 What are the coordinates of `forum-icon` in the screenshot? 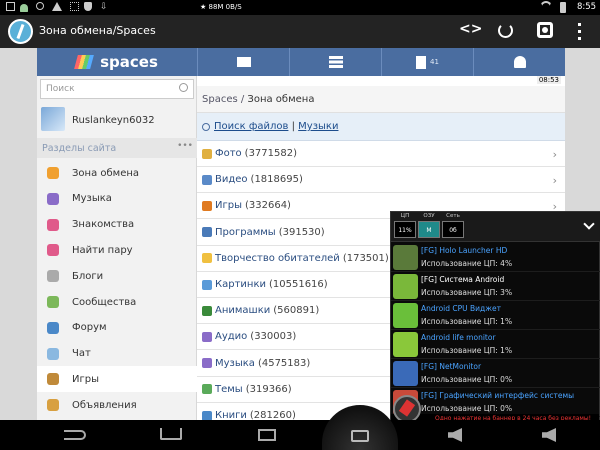 It's located at (53, 327).